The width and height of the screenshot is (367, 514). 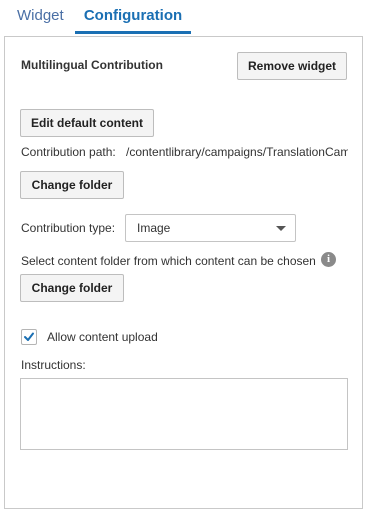 What do you see at coordinates (53, 365) in the screenshot?
I see `instructions-label: Instructions:` at bounding box center [53, 365].